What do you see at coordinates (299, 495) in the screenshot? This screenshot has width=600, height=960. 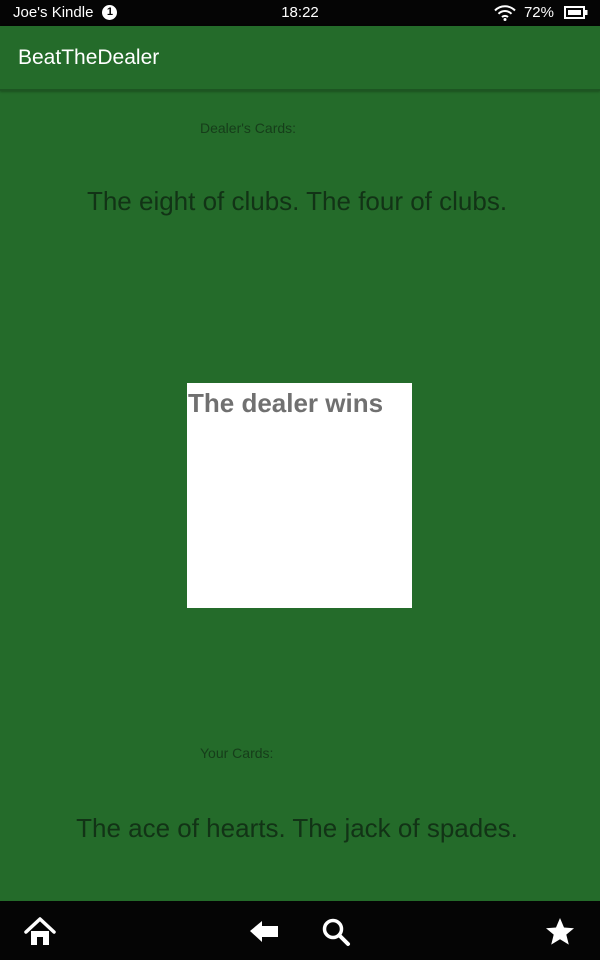 I see `result-panel: The dealer wins` at bounding box center [299, 495].